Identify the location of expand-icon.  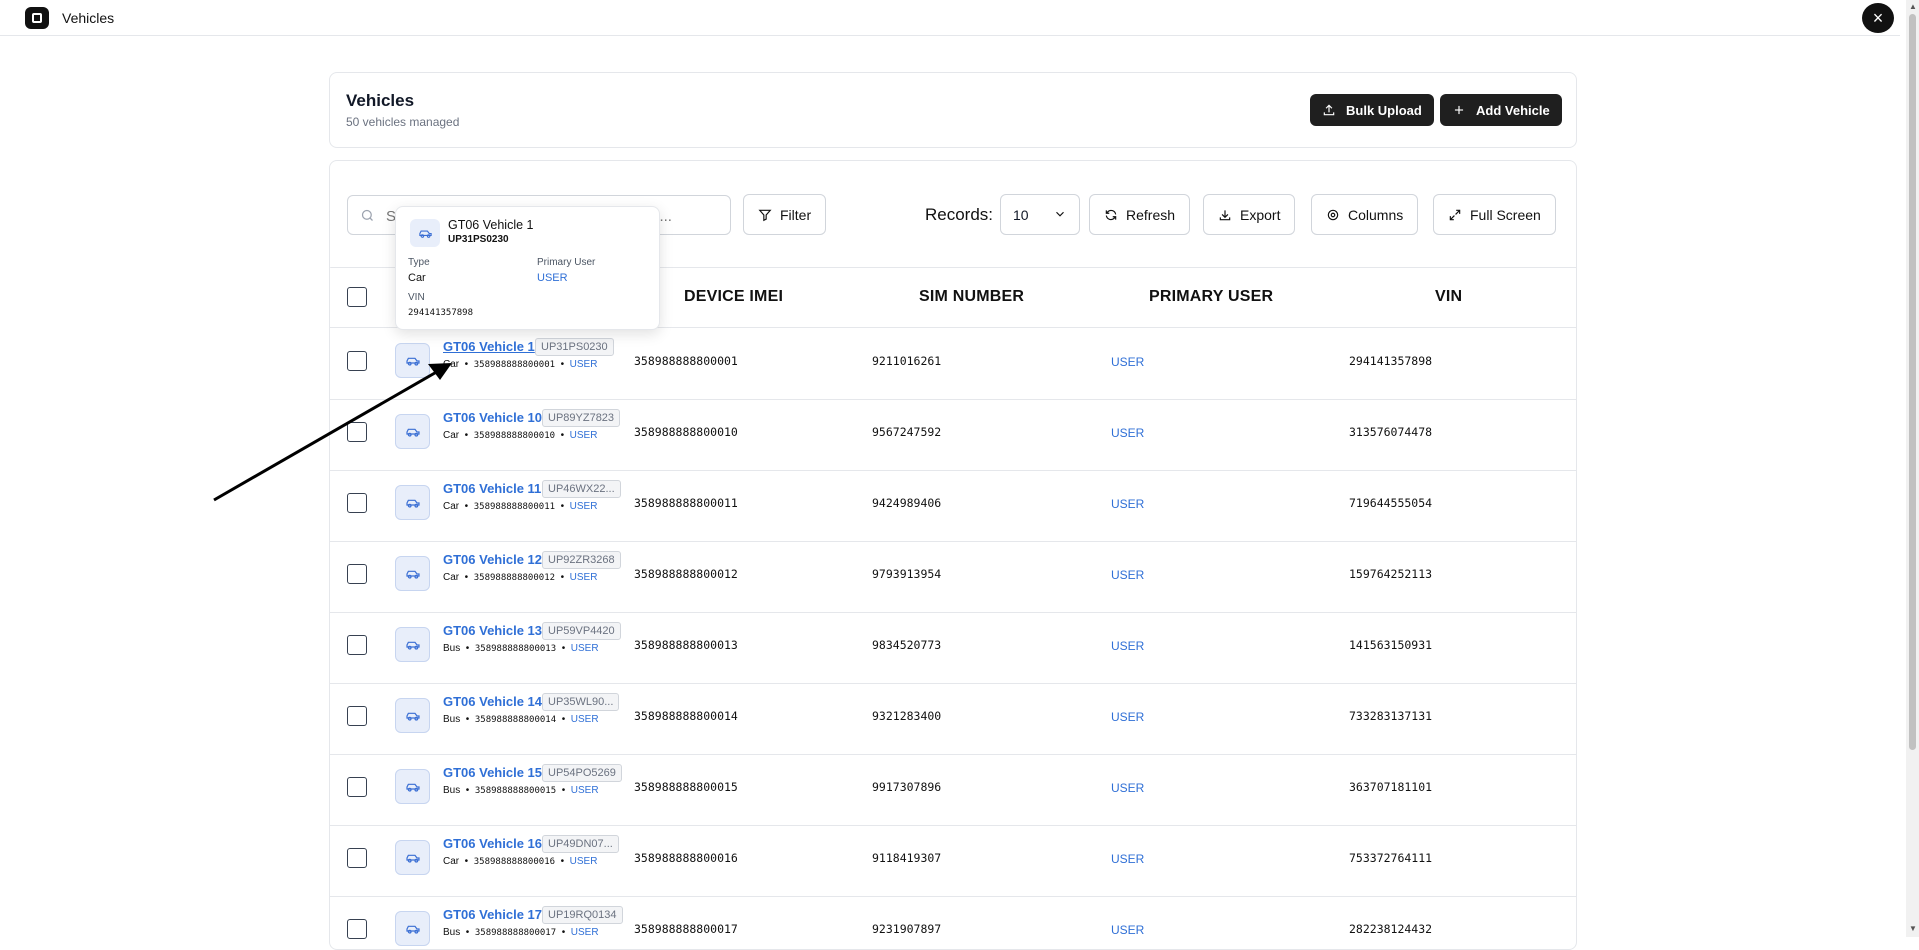
(1455, 214).